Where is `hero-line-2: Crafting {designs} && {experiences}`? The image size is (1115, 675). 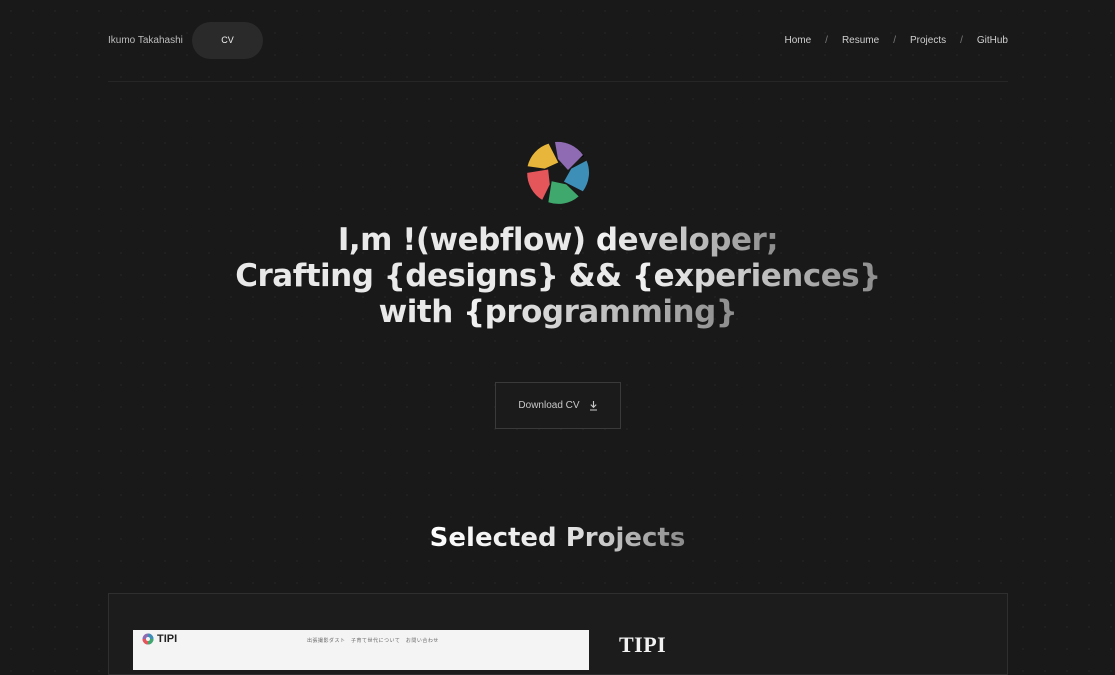
hero-line-2: Crafting {designs} && {experiences} is located at coordinates (558, 276).